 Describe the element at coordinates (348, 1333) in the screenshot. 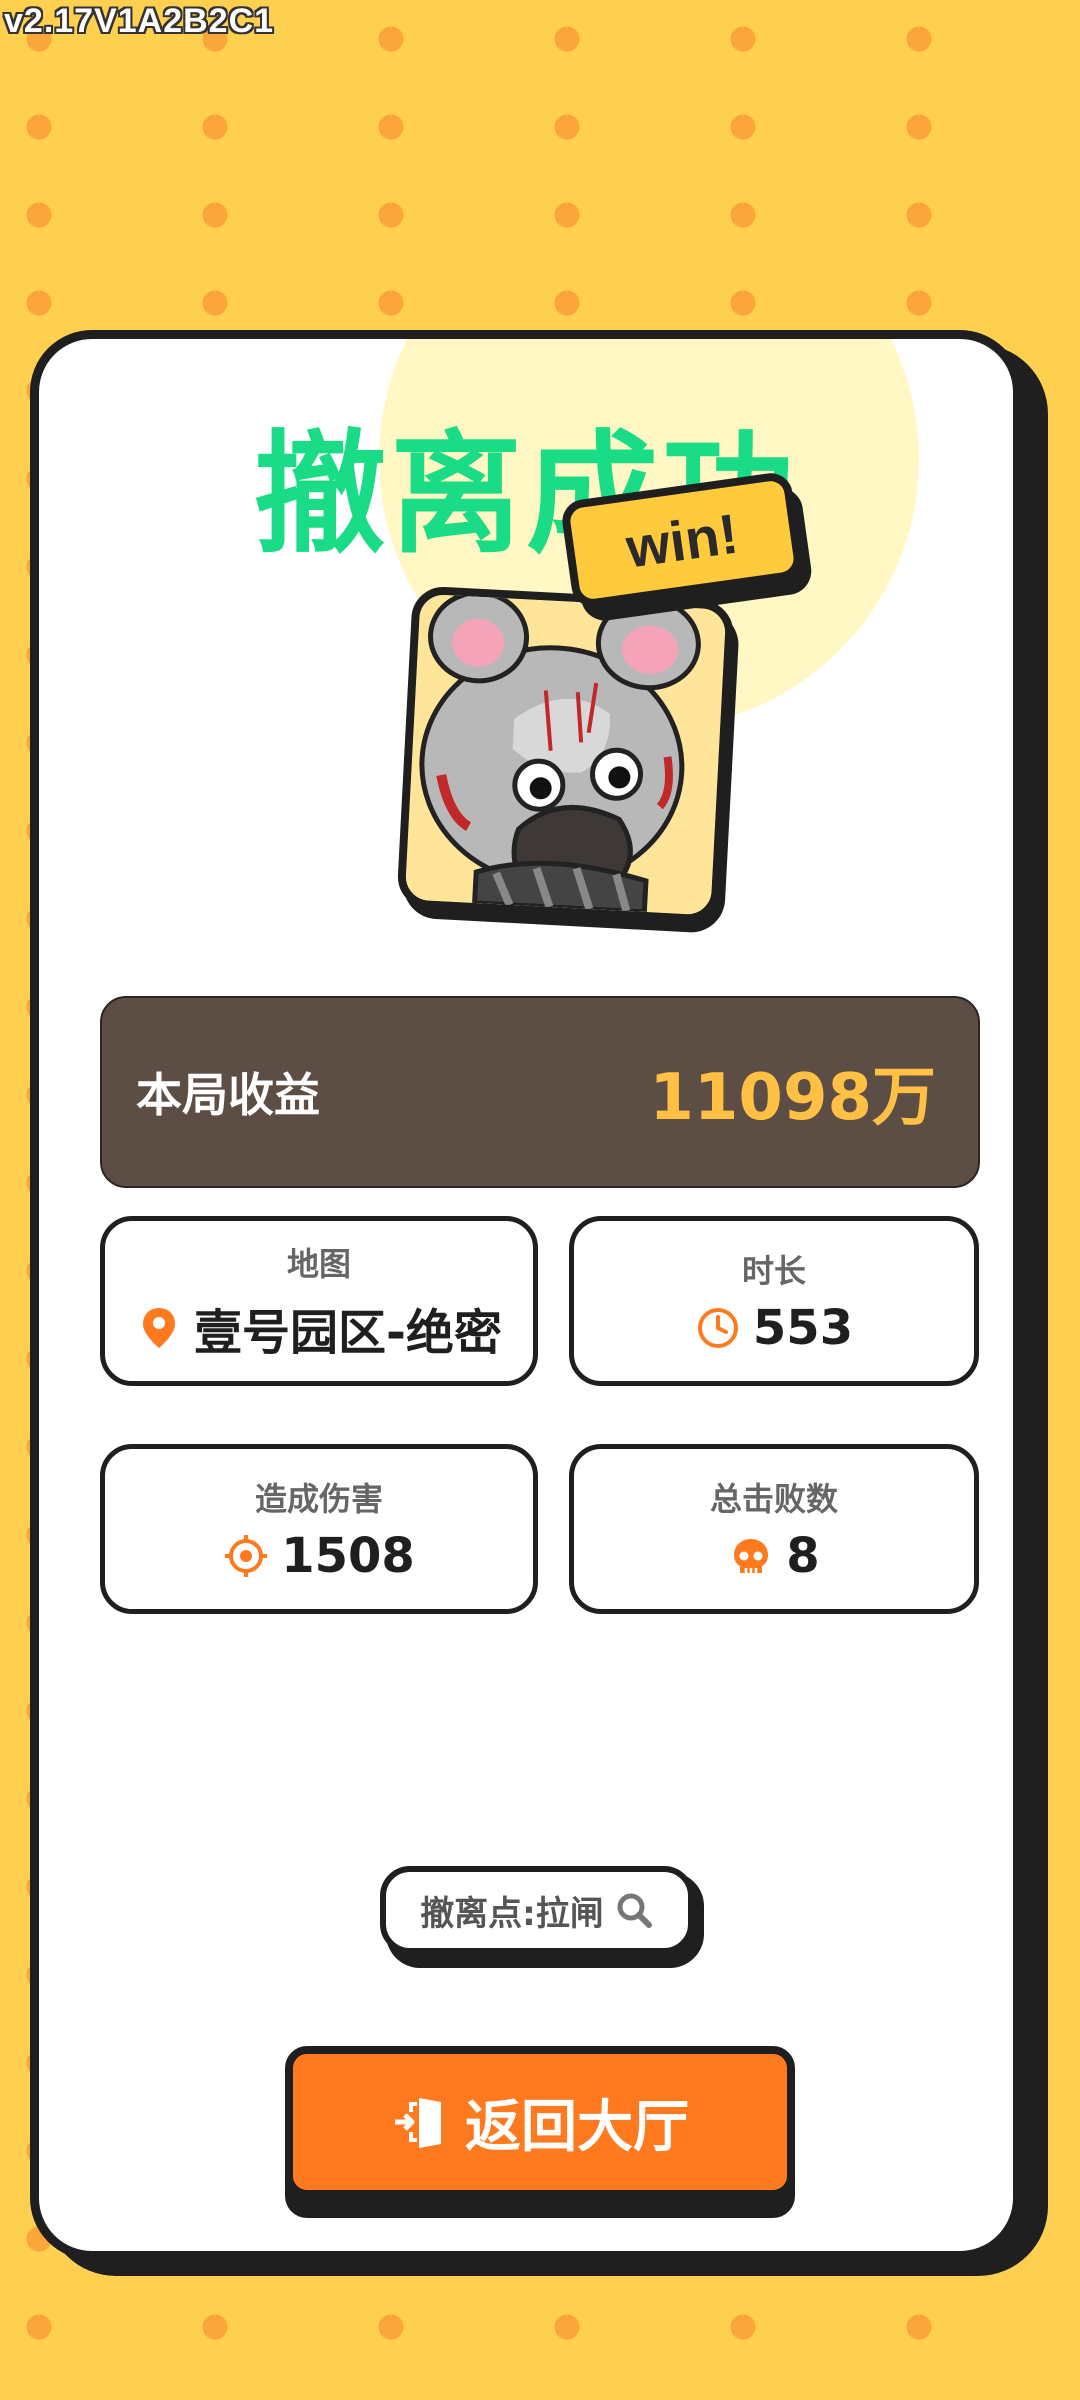

I see `stat-map-value: 壹号园区-绝密` at that location.